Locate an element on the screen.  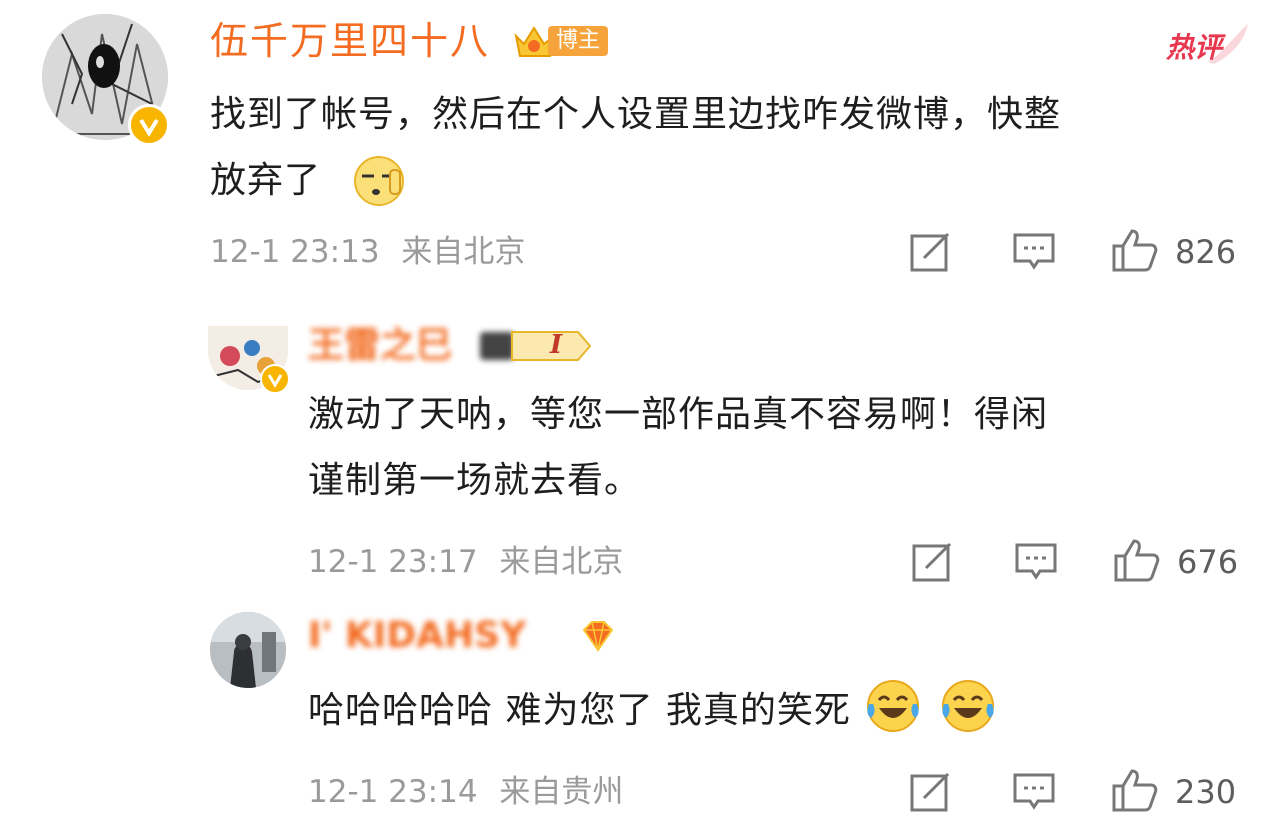
comment-time: 12-1 23:13 is located at coordinates (295, 252).